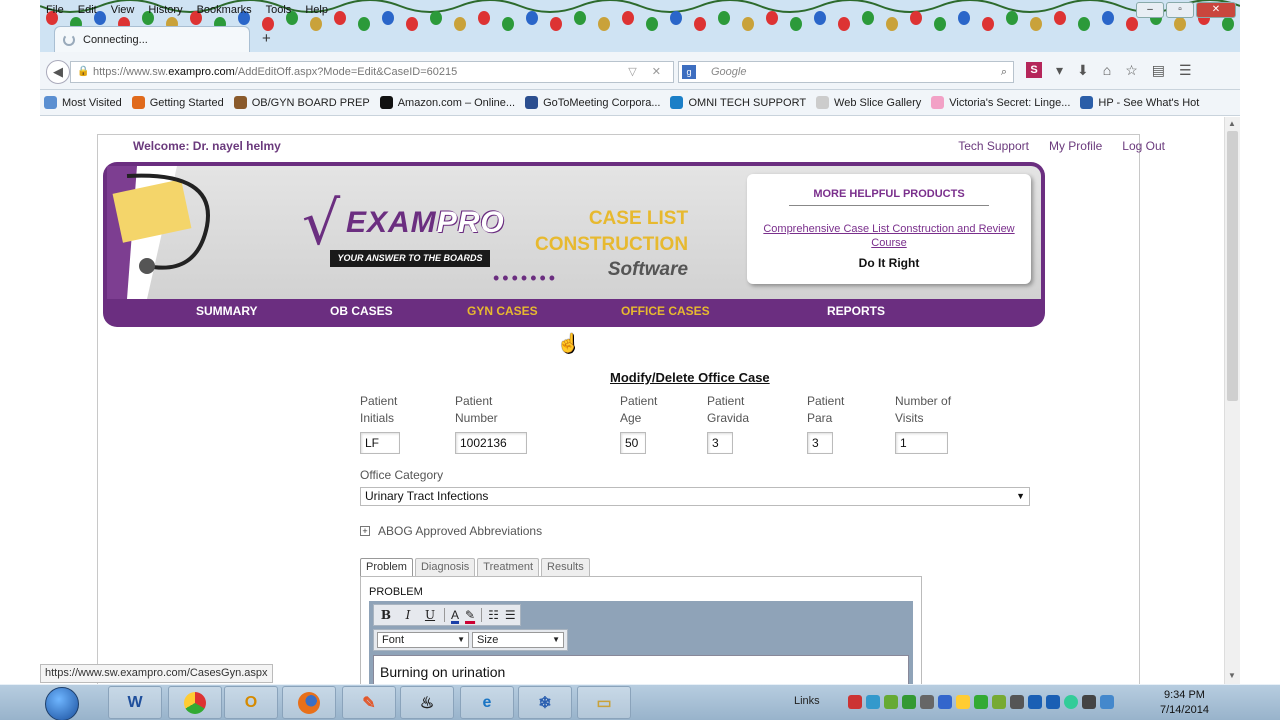 This screenshot has height=720, width=1280. What do you see at coordinates (310, 102) in the screenshot?
I see `bookmark-label: OB/GYN BOARD PREP` at bounding box center [310, 102].